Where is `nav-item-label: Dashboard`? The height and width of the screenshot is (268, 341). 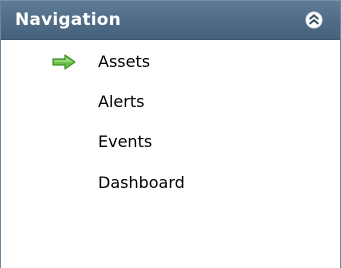
nav-item-label: Dashboard is located at coordinates (141, 182).